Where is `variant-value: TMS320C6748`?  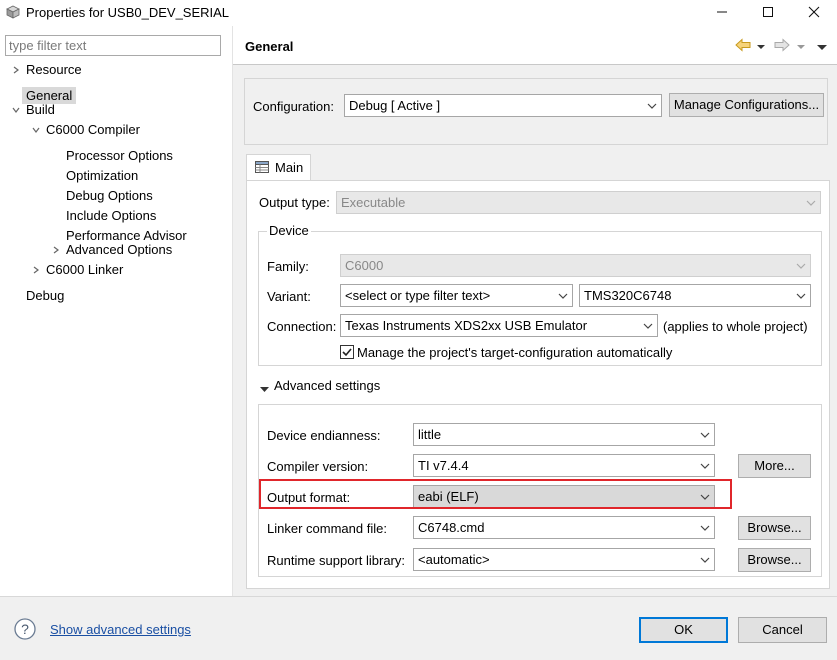
variant-value: TMS320C6748 is located at coordinates (628, 295).